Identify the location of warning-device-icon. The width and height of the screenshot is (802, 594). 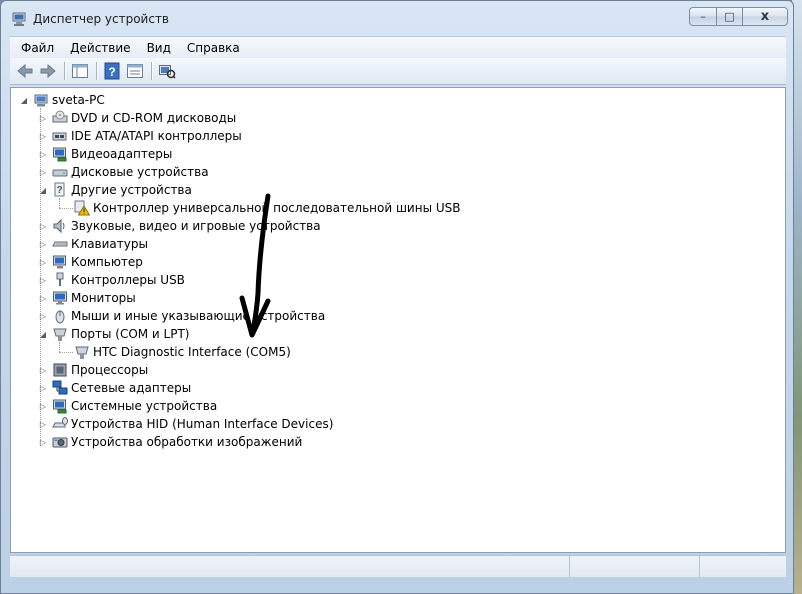
(82, 208).